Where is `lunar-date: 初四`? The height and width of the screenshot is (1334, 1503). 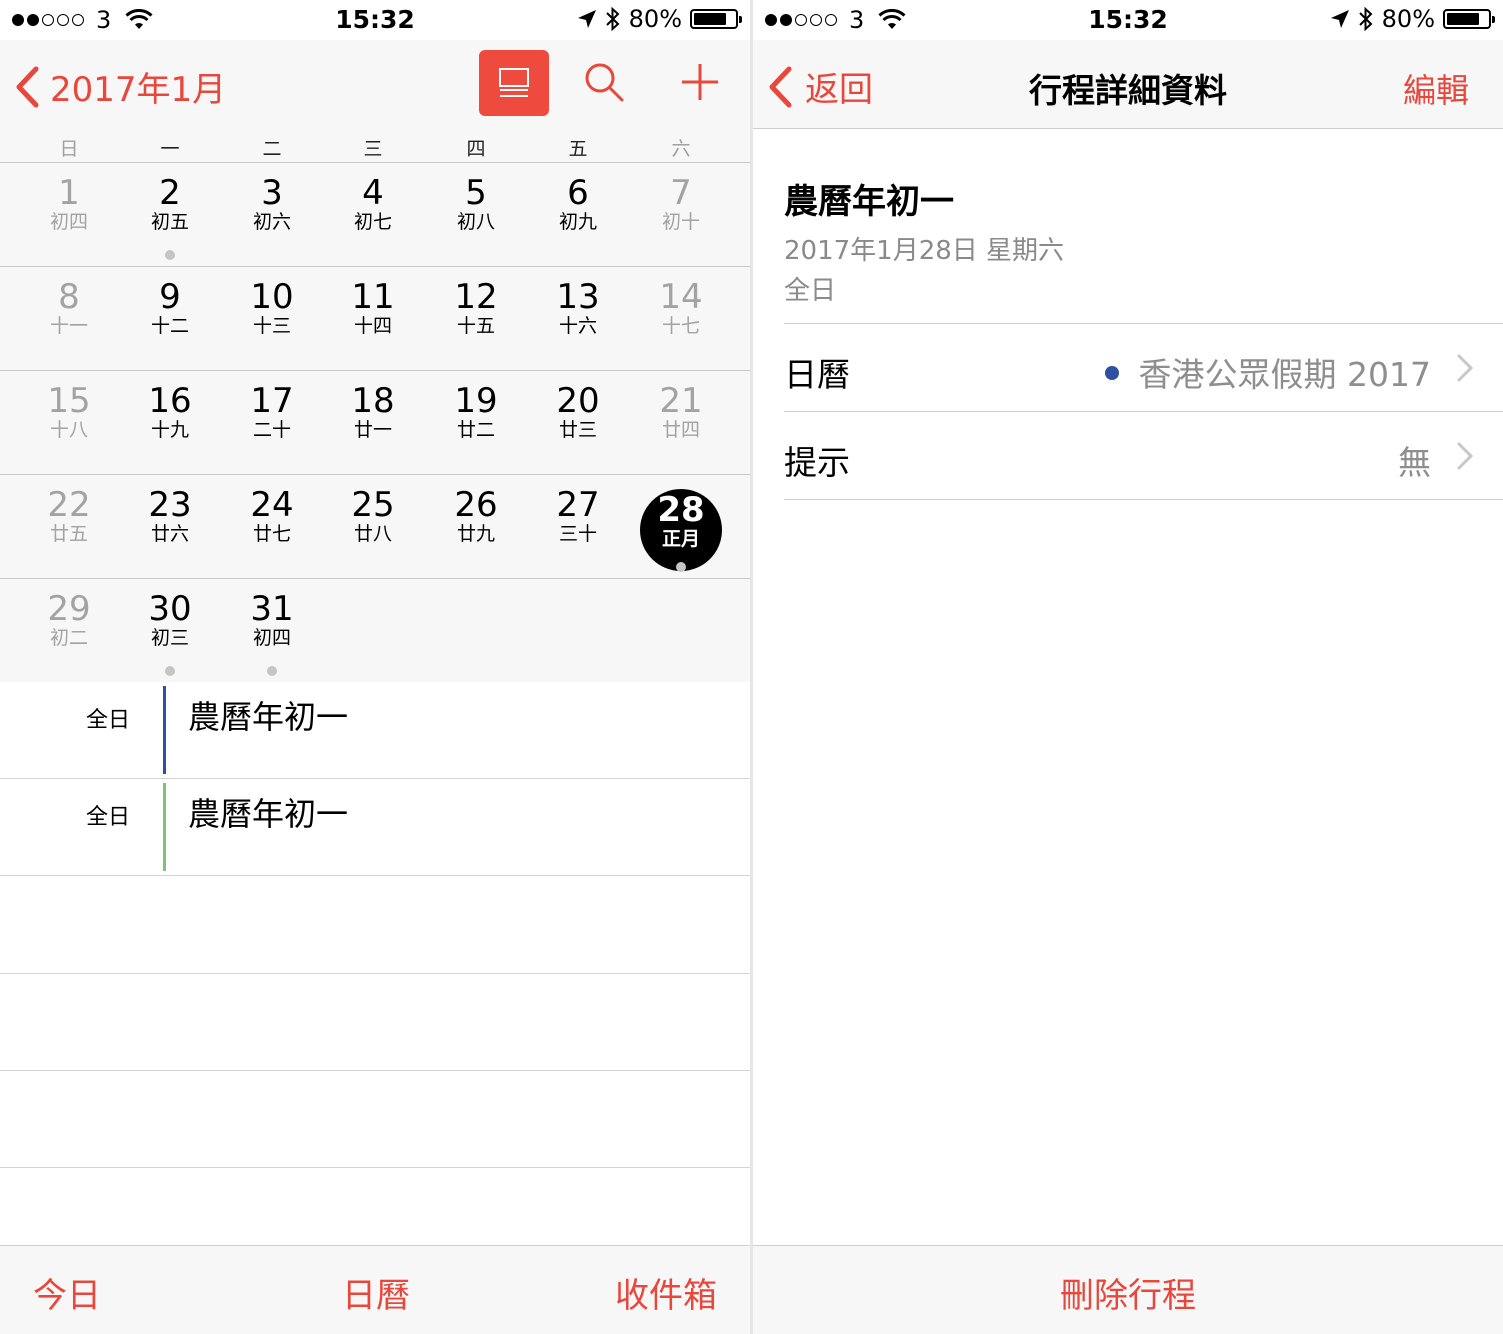 lunar-date: 初四 is located at coordinates (271, 638).